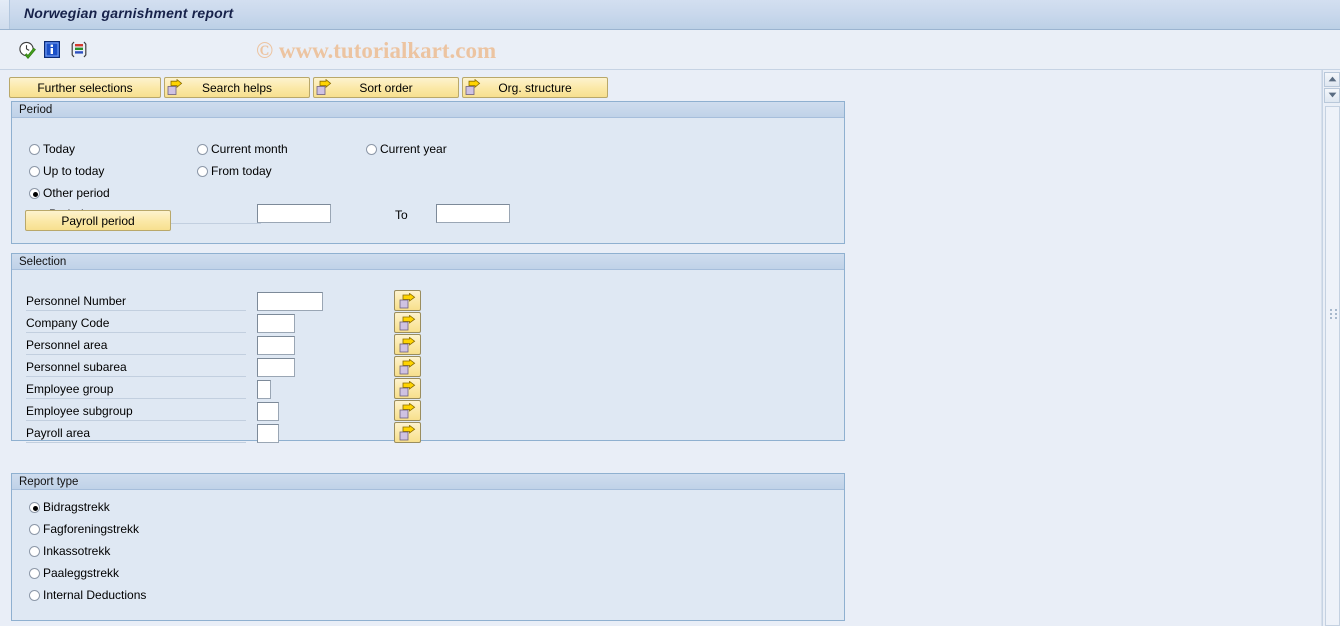 The width and height of the screenshot is (1340, 626). What do you see at coordinates (413, 149) in the screenshot?
I see `radio-label: Current year` at bounding box center [413, 149].